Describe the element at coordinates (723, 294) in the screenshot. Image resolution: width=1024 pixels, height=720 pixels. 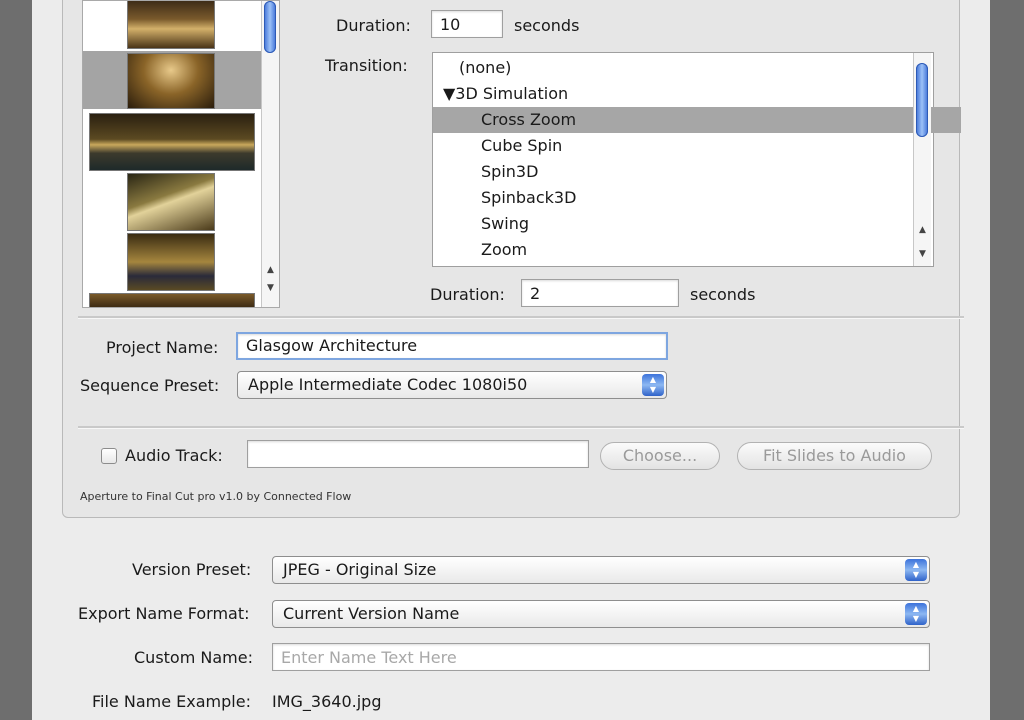
I see `transition-duration-unit: seconds` at that location.